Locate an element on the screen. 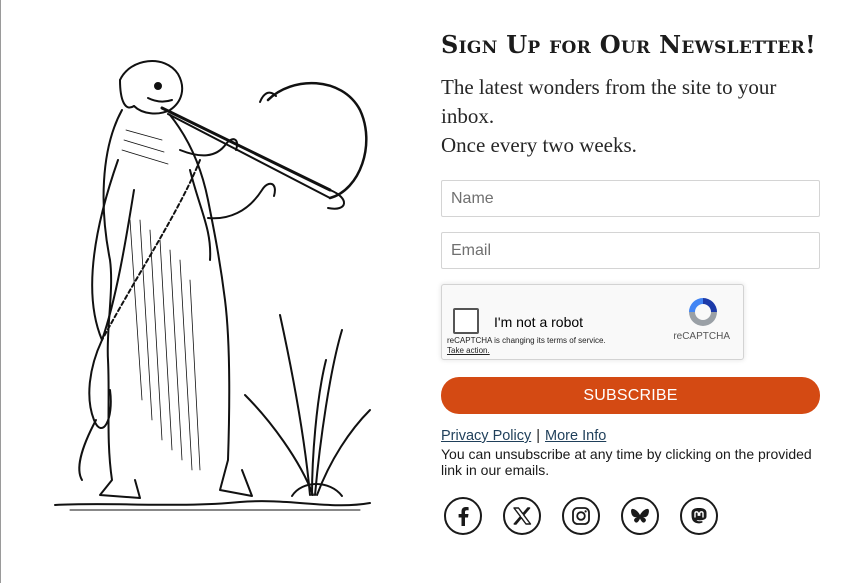  x-icon is located at coordinates (522, 516).